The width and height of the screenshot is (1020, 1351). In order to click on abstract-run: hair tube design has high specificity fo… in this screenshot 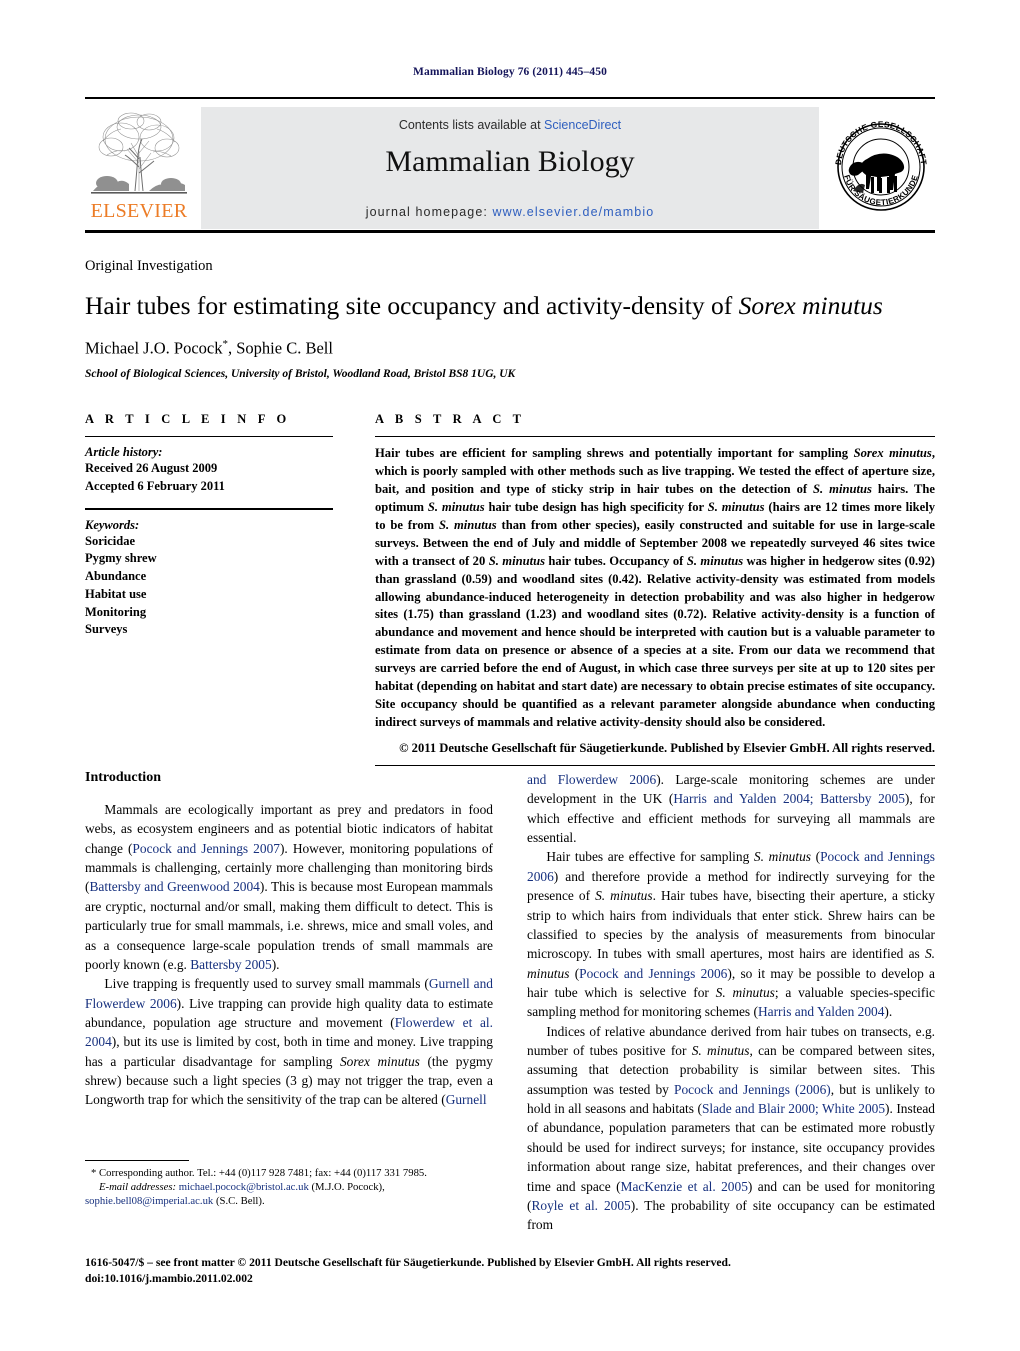, I will do `click(596, 506)`.